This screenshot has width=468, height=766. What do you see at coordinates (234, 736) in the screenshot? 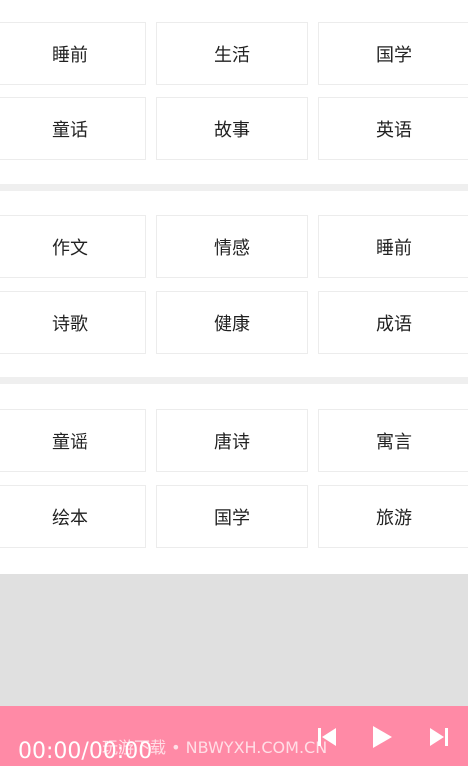
I see `audio-player-bar: 玩游下载 • NBWYXH.COM.CN 00:00/00:00` at bounding box center [234, 736].